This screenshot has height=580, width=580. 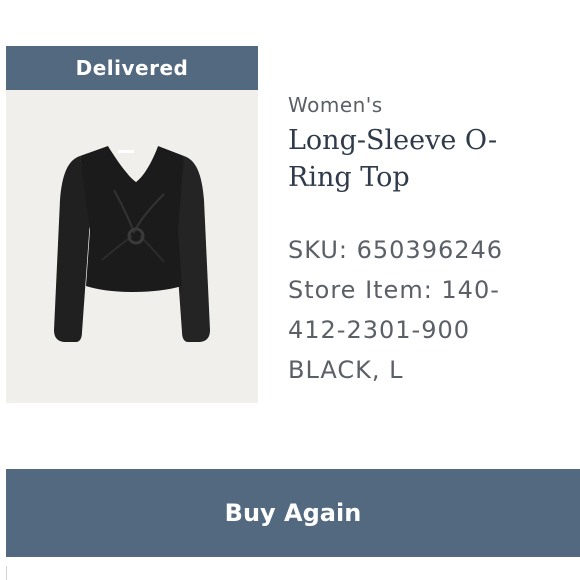 What do you see at coordinates (335, 105) in the screenshot?
I see `product-category: Women's` at bounding box center [335, 105].